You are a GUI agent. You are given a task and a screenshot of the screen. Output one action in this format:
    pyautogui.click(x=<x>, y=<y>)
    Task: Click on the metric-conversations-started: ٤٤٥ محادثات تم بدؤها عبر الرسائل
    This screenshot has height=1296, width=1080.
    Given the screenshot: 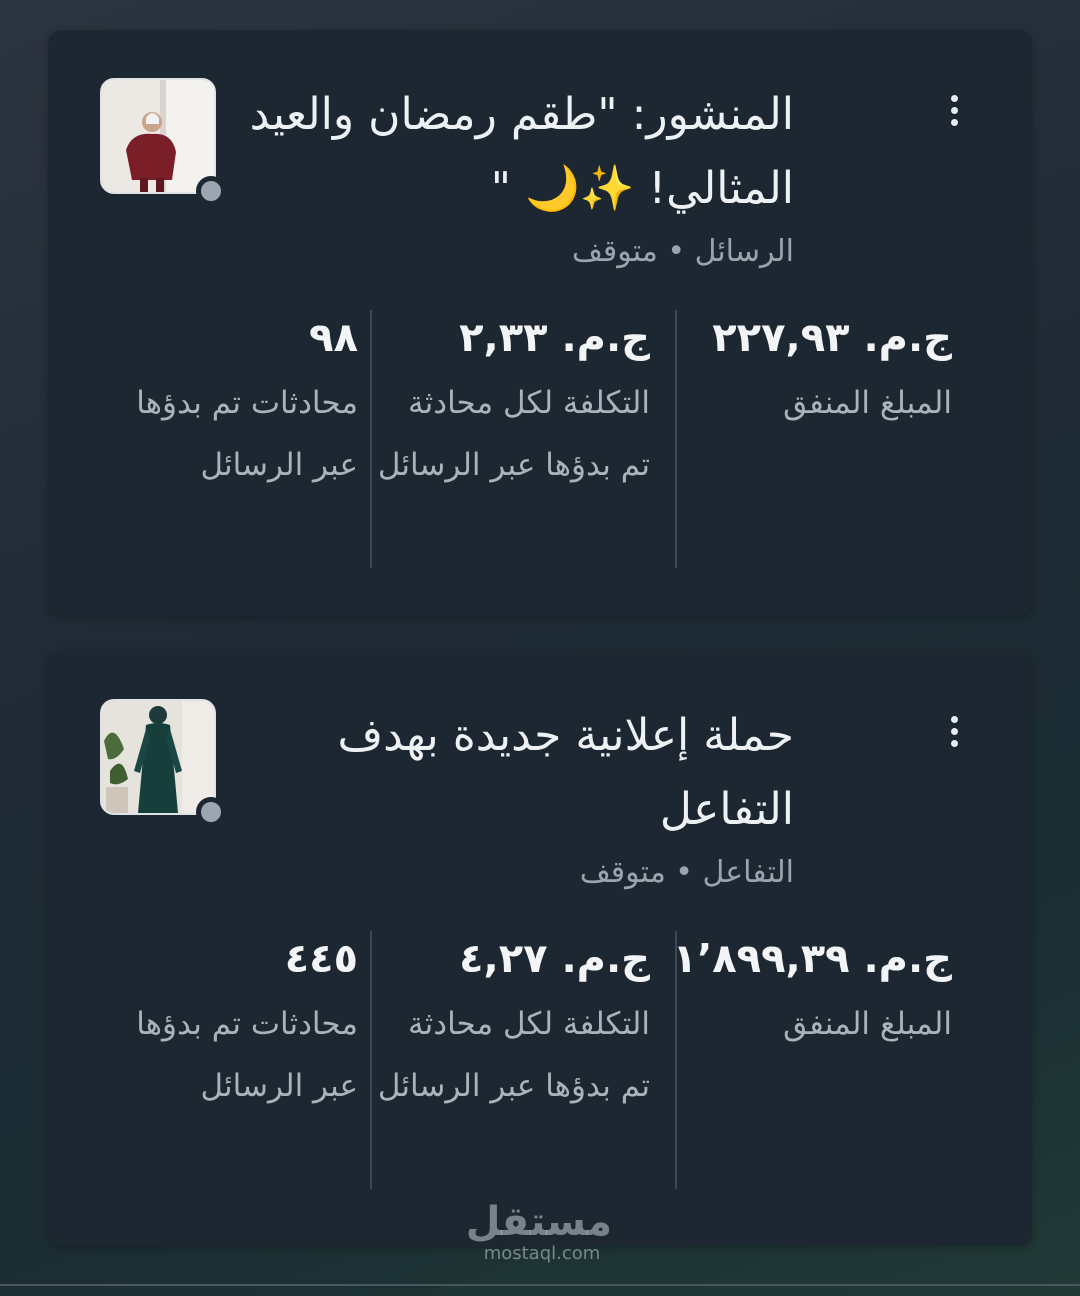 What is the action you would take?
    pyautogui.click(x=232, y=1060)
    